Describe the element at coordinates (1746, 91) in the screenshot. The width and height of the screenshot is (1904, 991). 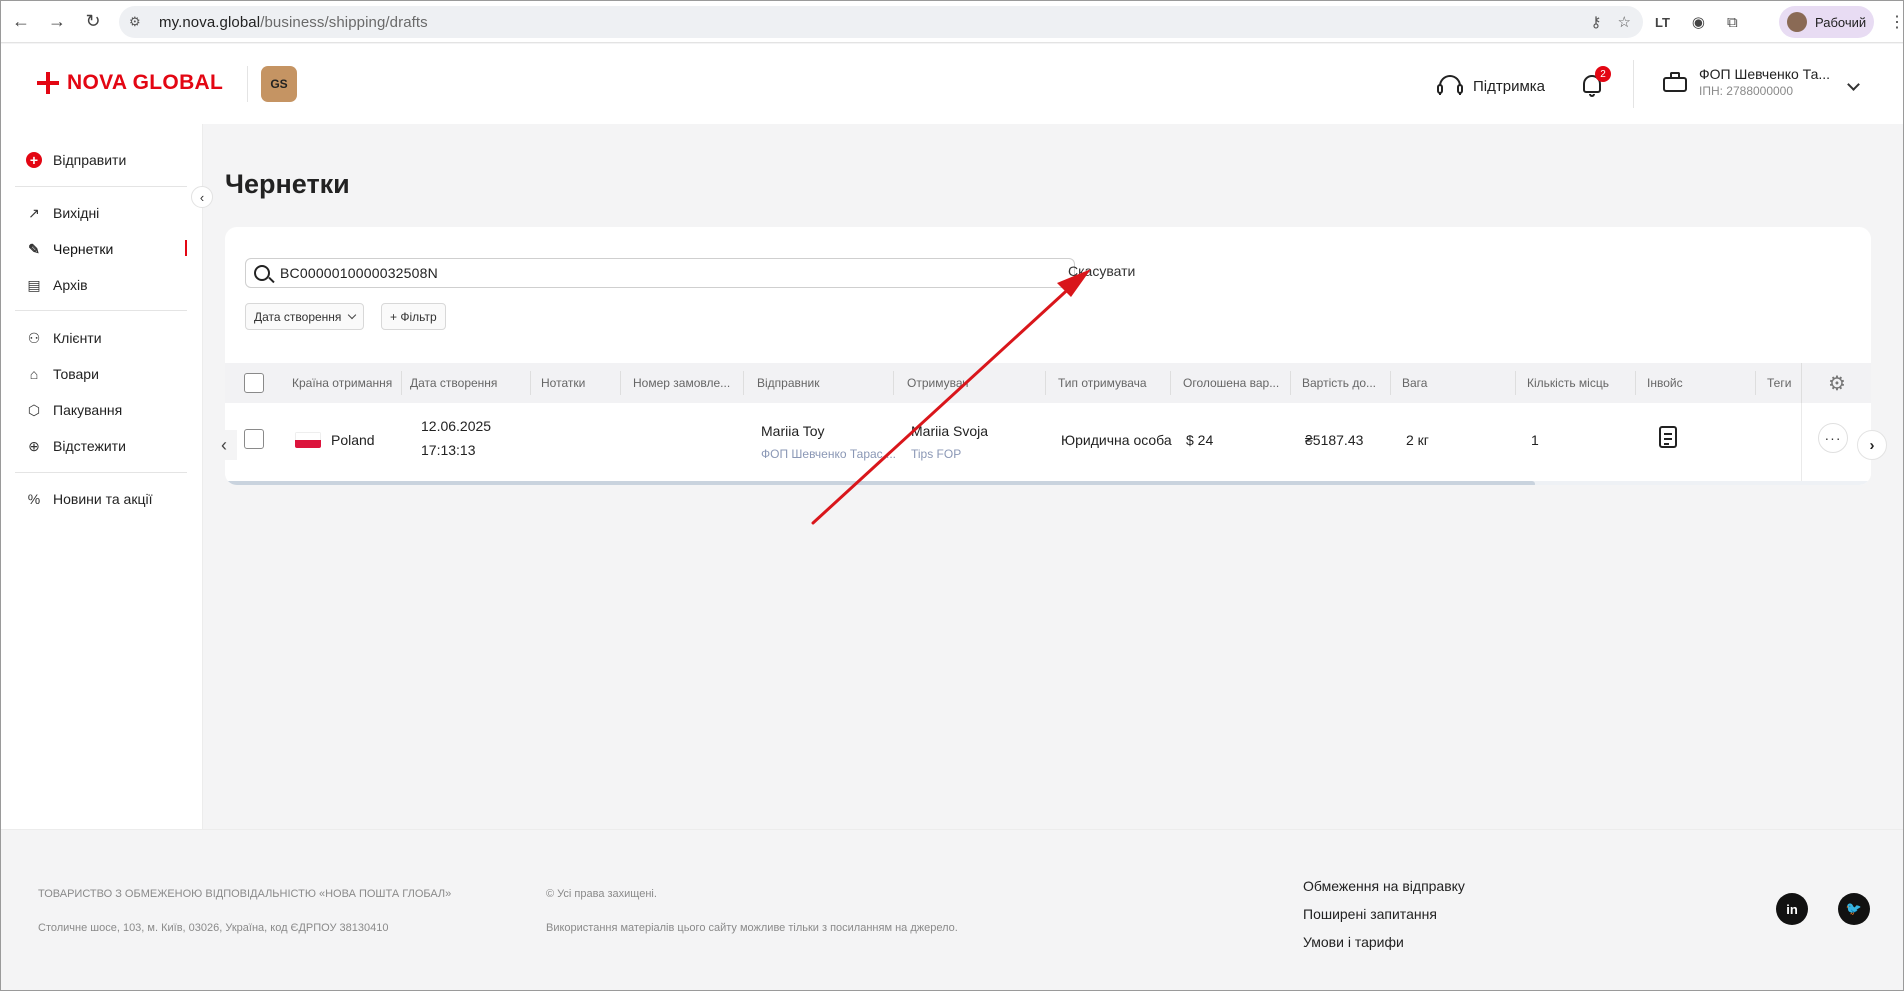
I see `account-inn: ІПН: 2788000000` at that location.